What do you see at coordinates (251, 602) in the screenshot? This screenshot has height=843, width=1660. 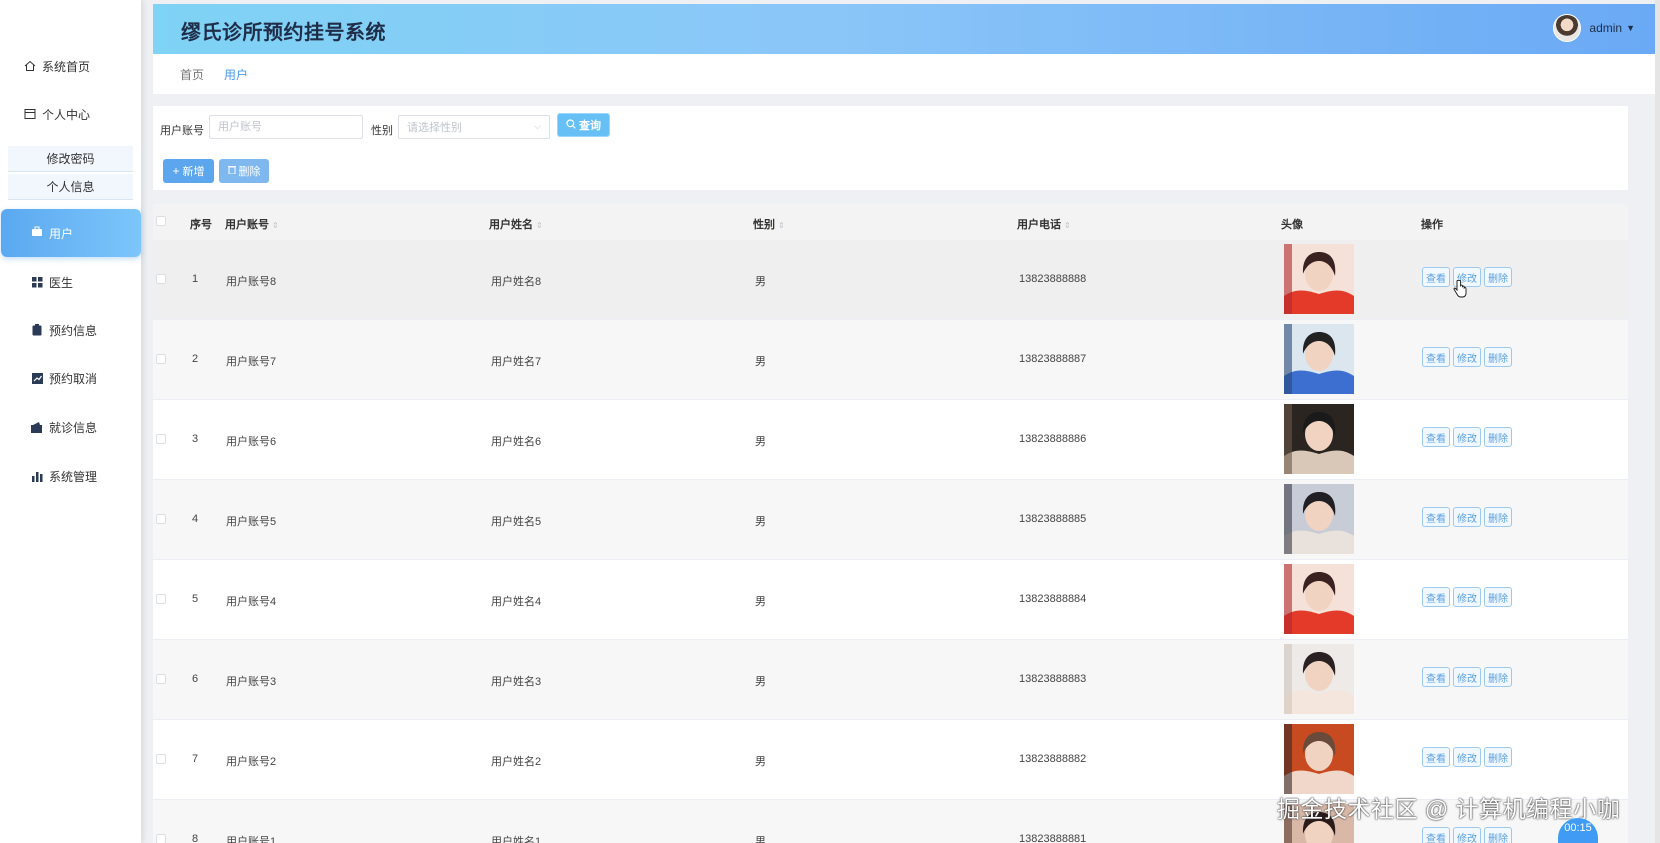 I see `cell-account: 用户账号4` at bounding box center [251, 602].